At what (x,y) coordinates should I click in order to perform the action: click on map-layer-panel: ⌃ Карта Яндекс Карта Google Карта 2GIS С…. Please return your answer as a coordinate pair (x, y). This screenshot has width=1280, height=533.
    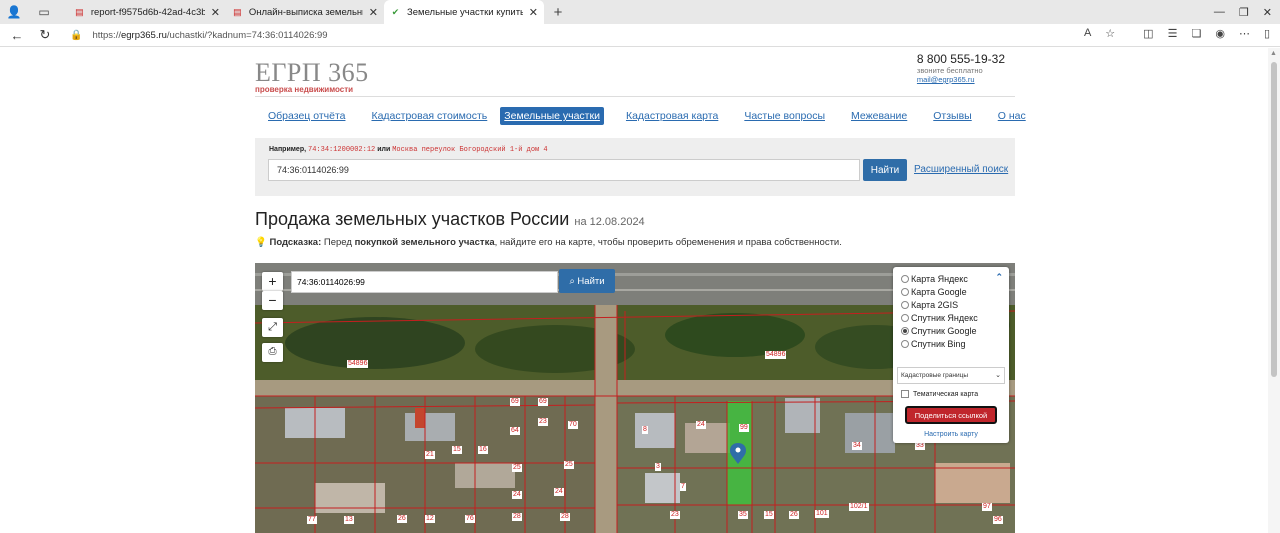
    Looking at the image, I should click on (951, 355).